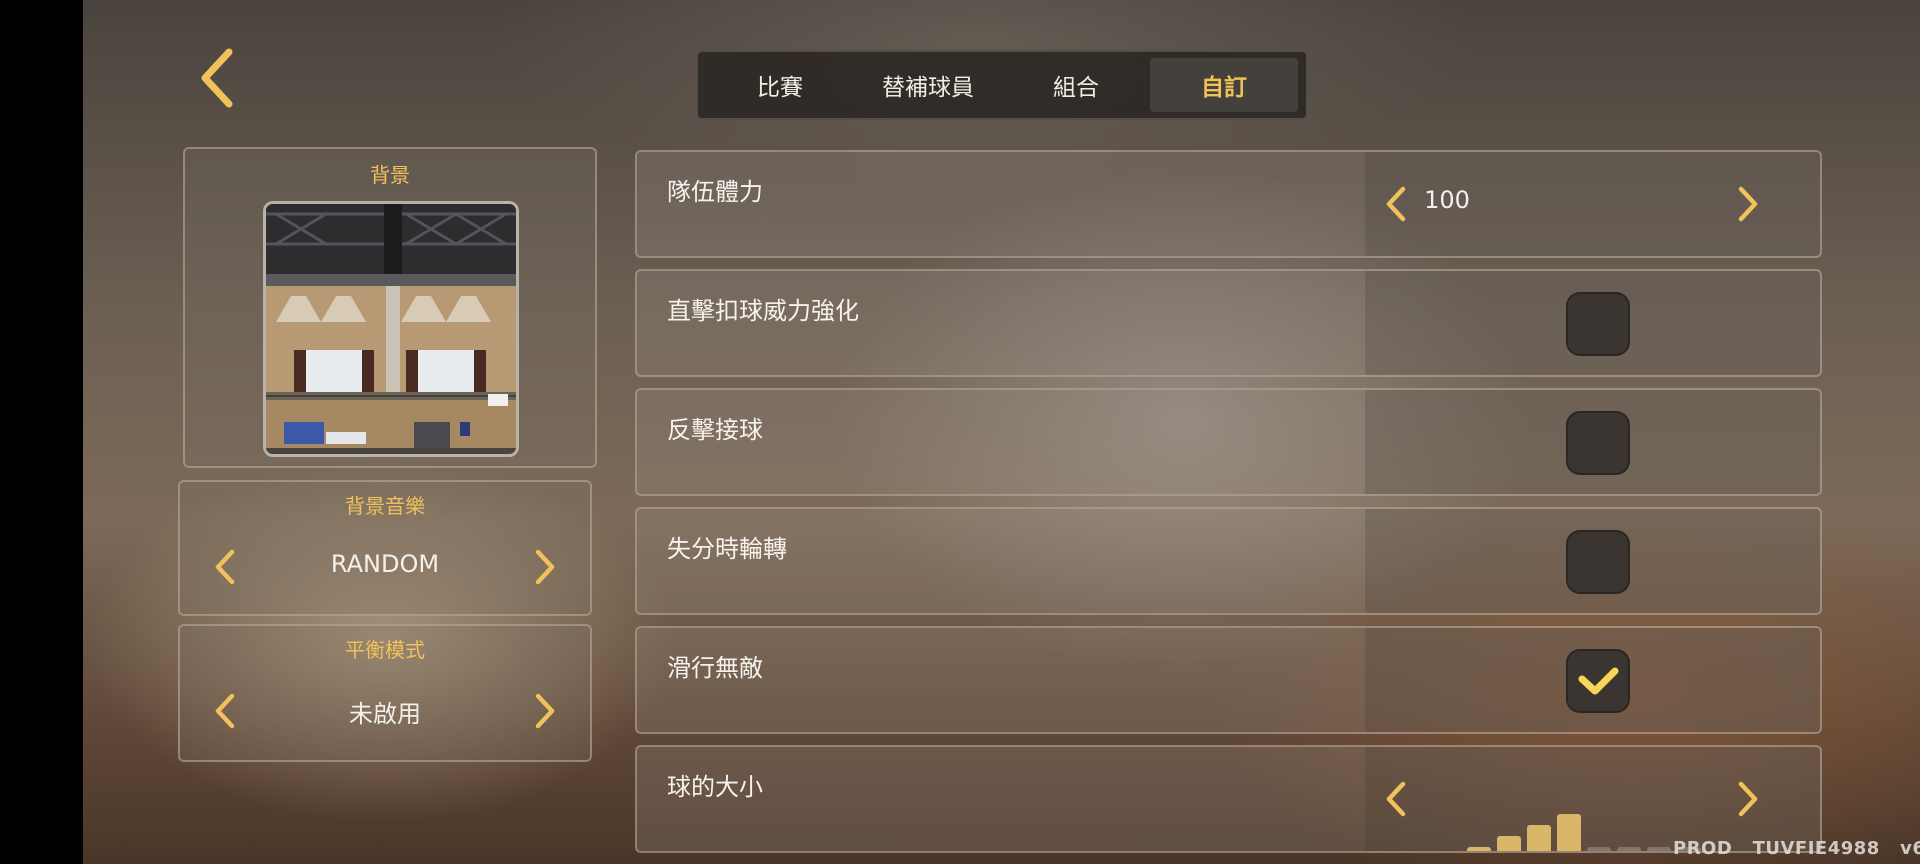  What do you see at coordinates (928, 85) in the screenshot?
I see `tab-substitutes: 替補球員` at bounding box center [928, 85].